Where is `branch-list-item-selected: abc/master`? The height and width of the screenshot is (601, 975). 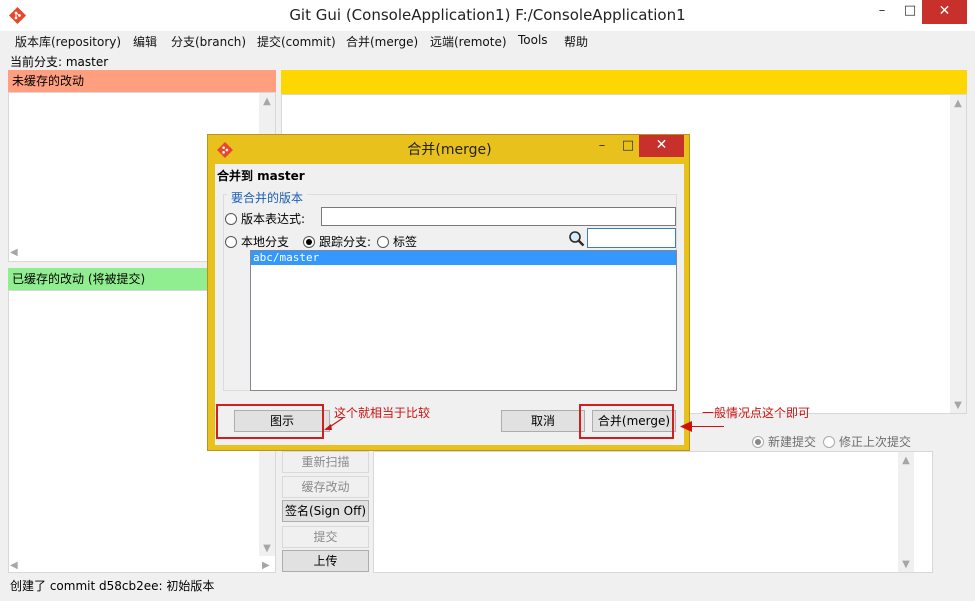
branch-list-item-selected: abc/master is located at coordinates (463, 258).